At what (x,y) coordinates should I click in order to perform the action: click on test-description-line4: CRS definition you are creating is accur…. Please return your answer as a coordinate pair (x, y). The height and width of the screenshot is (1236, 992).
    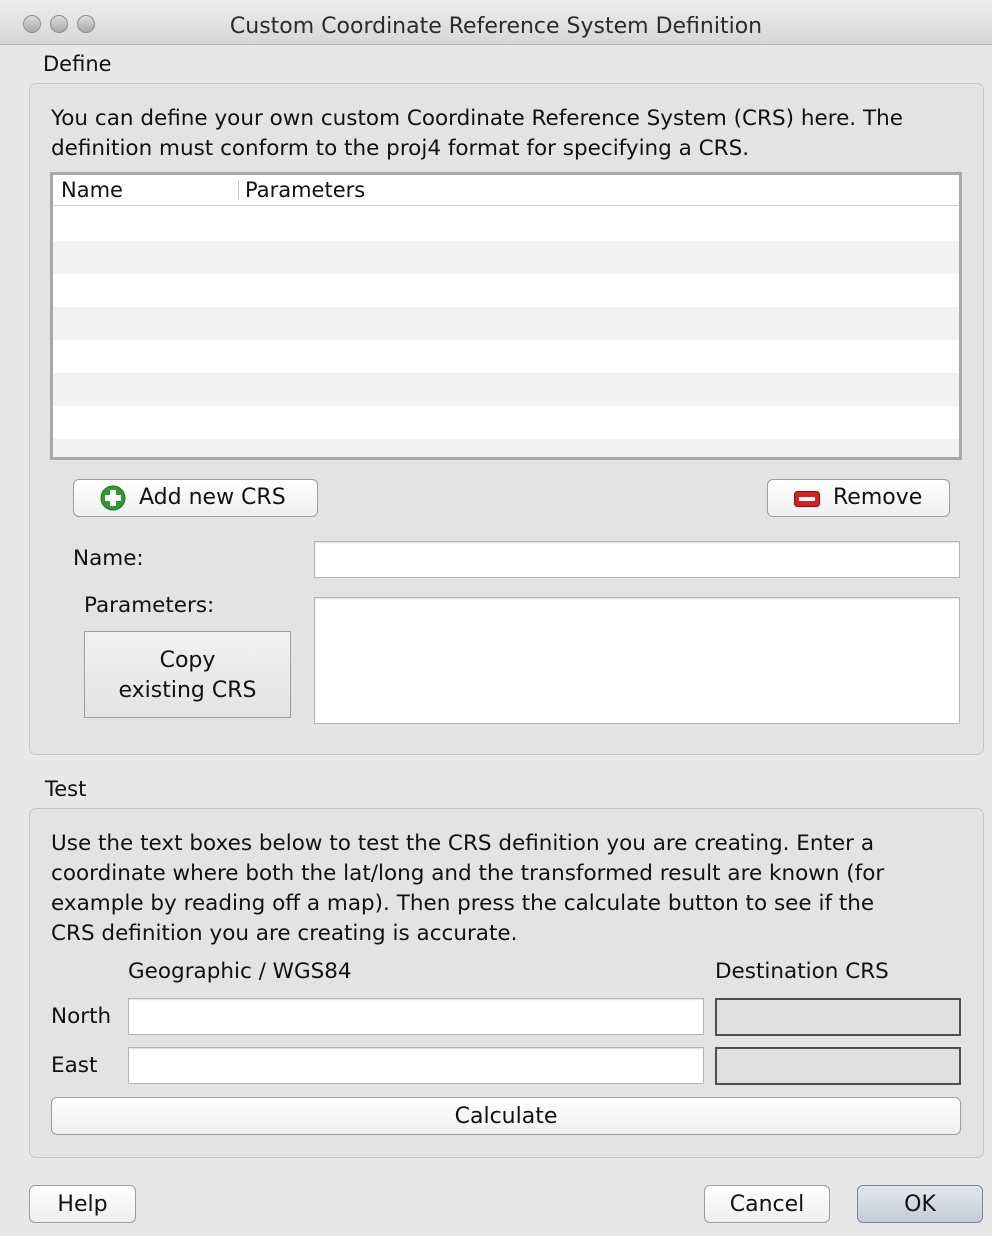
    Looking at the image, I should click on (284, 933).